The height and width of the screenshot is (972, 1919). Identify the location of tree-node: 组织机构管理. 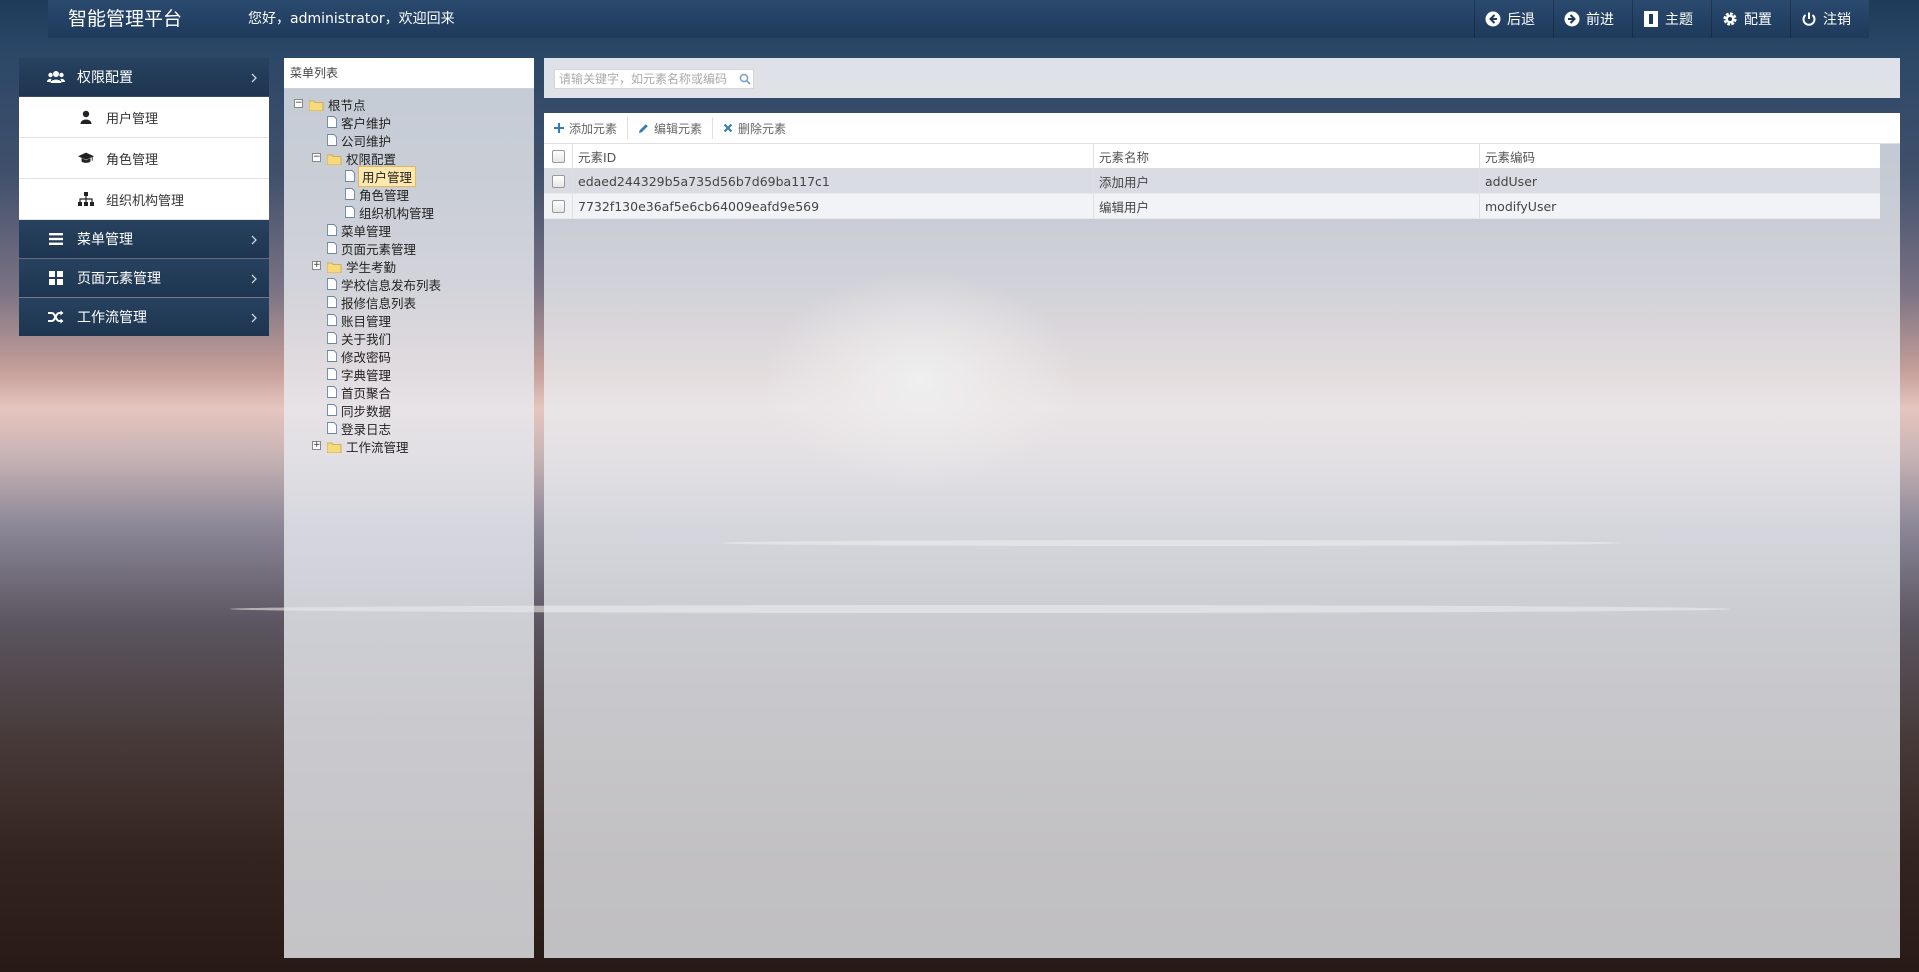
(409, 212).